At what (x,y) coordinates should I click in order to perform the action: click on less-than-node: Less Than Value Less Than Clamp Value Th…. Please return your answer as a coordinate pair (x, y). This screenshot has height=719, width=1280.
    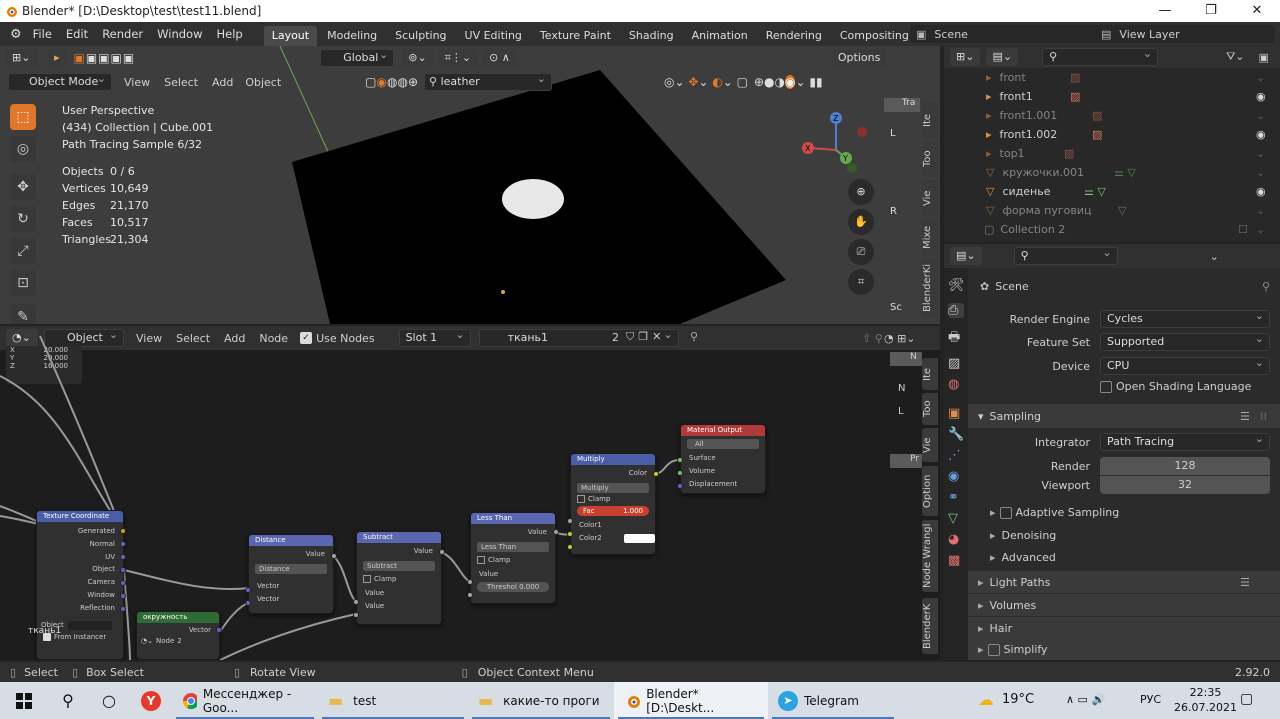
    Looking at the image, I should click on (513, 558).